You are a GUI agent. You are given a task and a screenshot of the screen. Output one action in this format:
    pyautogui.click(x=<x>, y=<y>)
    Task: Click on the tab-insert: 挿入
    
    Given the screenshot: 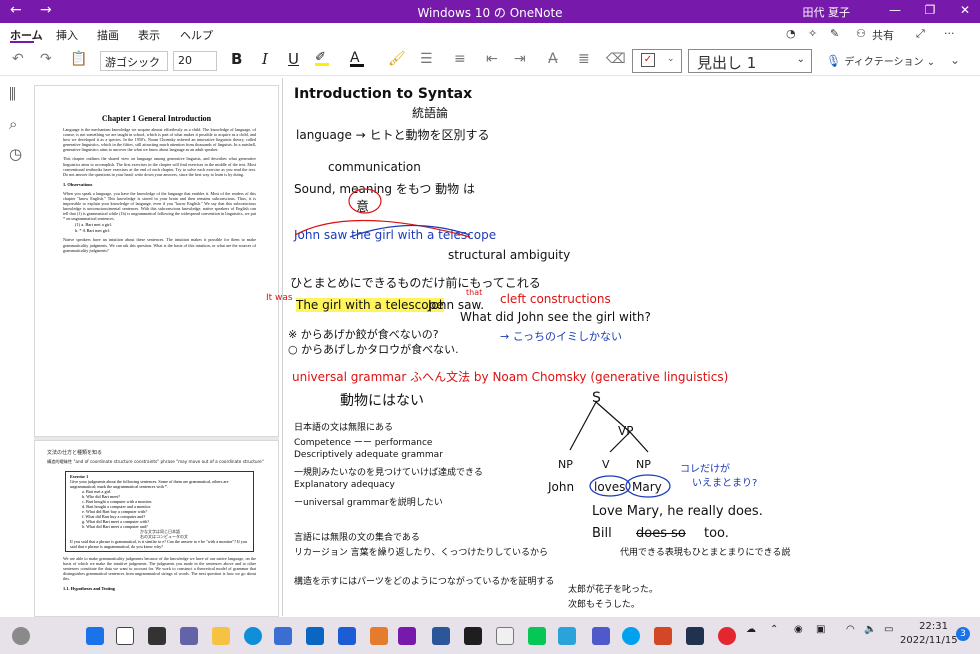 What is the action you would take?
    pyautogui.click(x=67, y=35)
    